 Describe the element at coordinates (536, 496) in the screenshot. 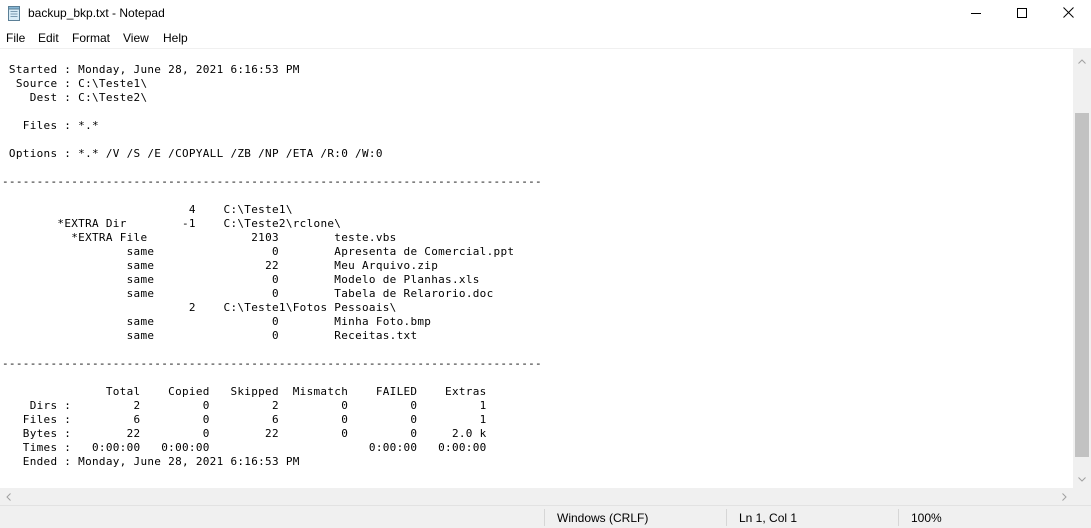

I see `horizontal-scrollbar` at that location.